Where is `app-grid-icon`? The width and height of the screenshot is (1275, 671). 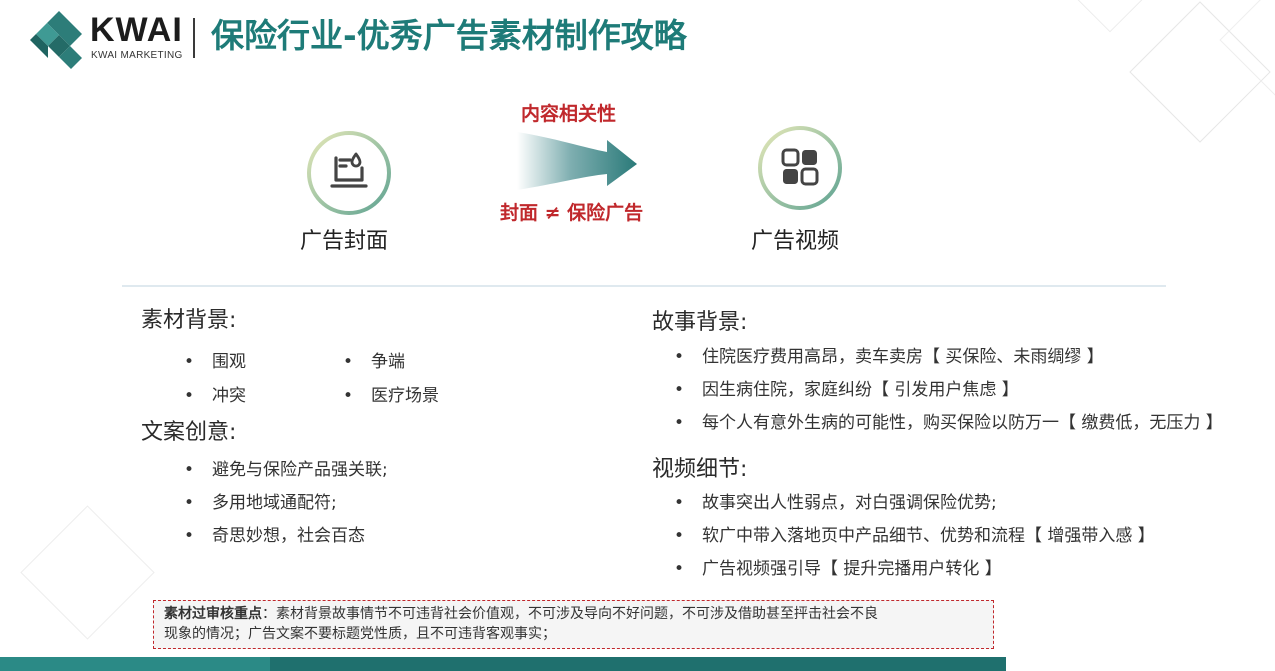 app-grid-icon is located at coordinates (800, 168).